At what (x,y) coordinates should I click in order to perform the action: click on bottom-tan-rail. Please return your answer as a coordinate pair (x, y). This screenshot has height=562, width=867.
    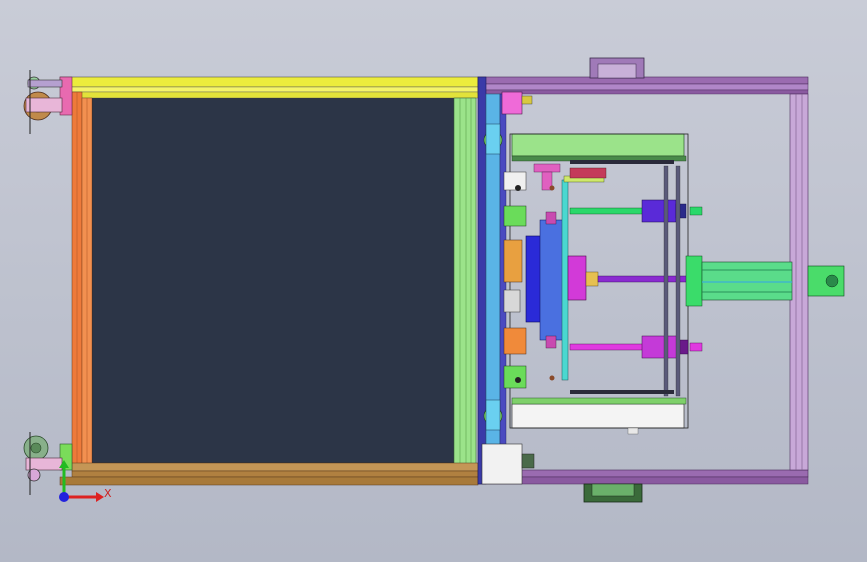
    Looking at the image, I should click on (275, 467).